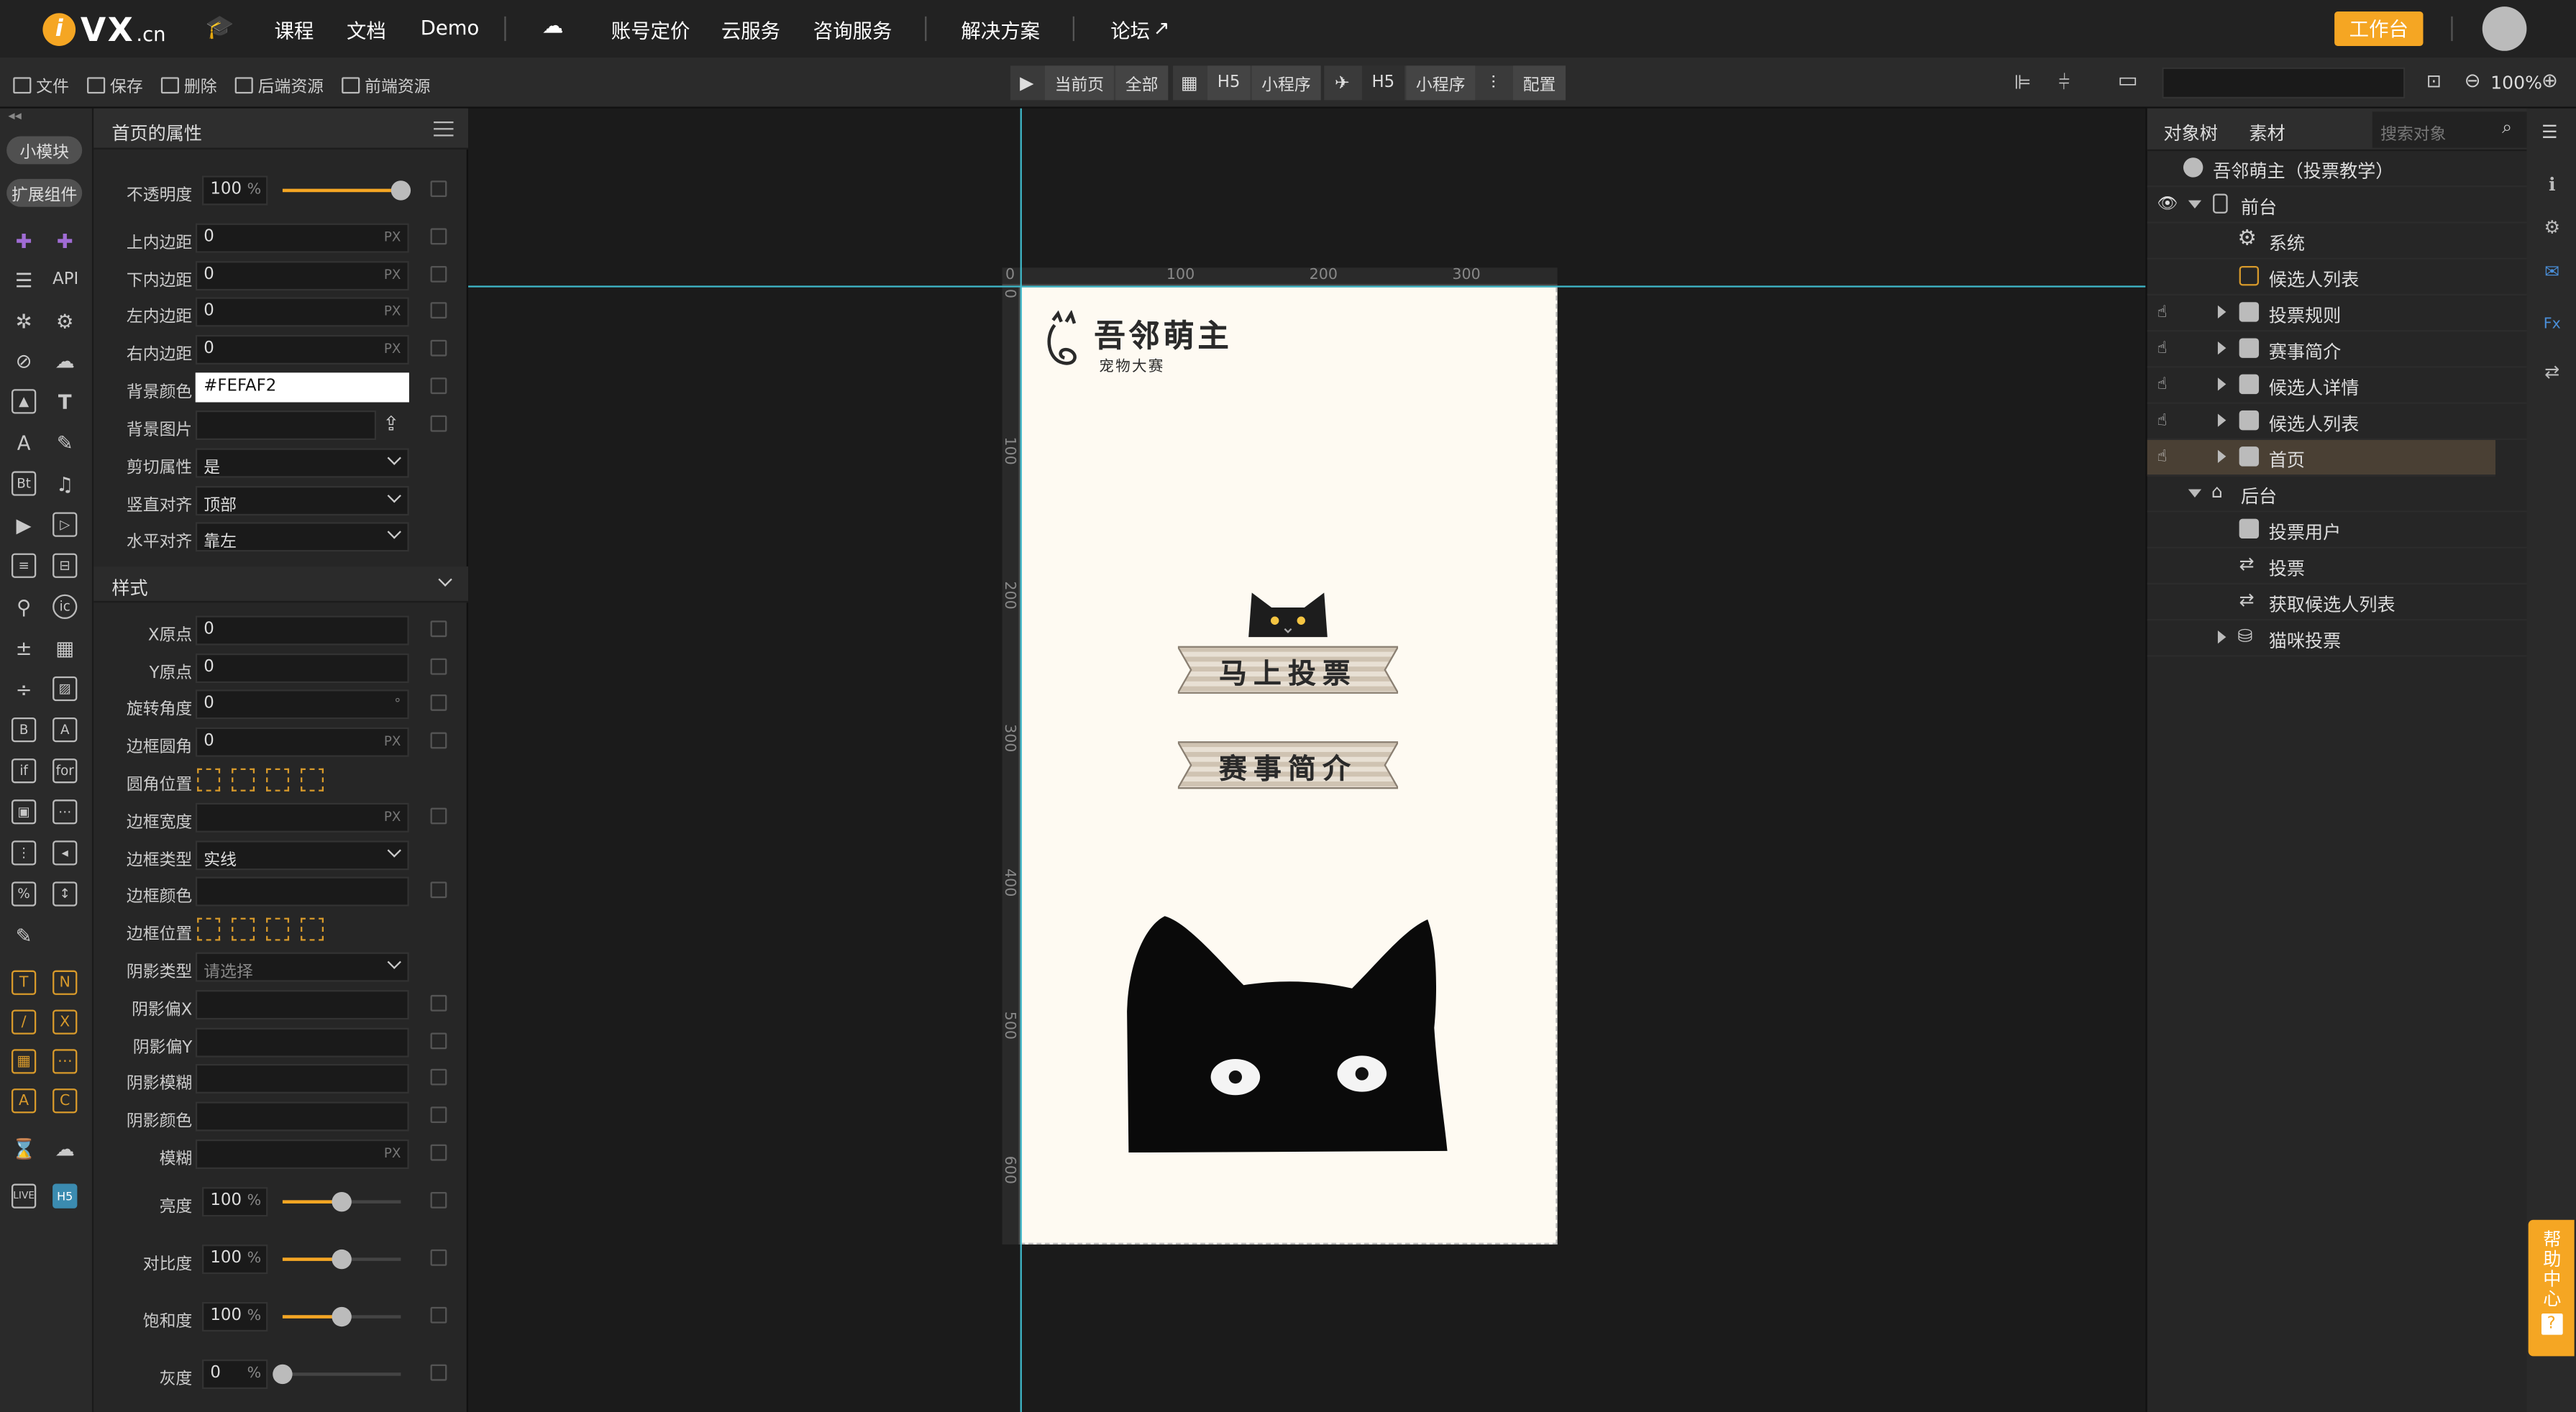 The width and height of the screenshot is (2576, 1412). Describe the element at coordinates (302, 1154) in the screenshot. I see `blur-input: PX` at that location.